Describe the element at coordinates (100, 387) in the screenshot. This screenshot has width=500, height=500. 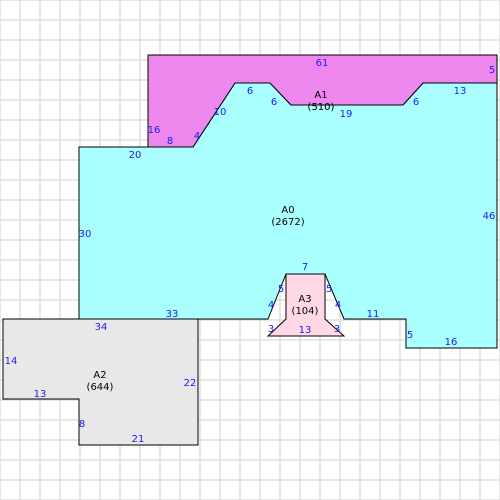
I see `area-a2-value: (644)` at that location.